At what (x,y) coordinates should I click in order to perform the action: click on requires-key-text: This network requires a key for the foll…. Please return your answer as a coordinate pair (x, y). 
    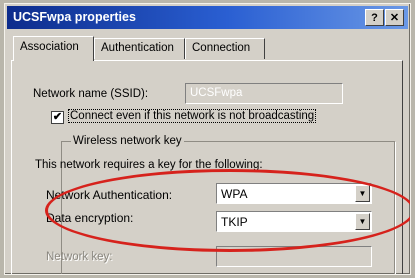
    Looking at the image, I should click on (149, 165).